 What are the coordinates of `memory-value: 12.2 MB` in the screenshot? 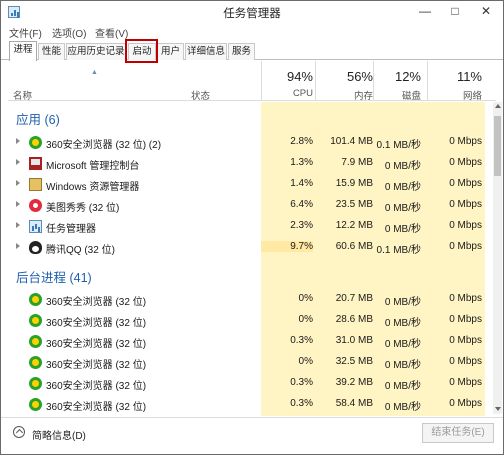 It's located at (354, 225).